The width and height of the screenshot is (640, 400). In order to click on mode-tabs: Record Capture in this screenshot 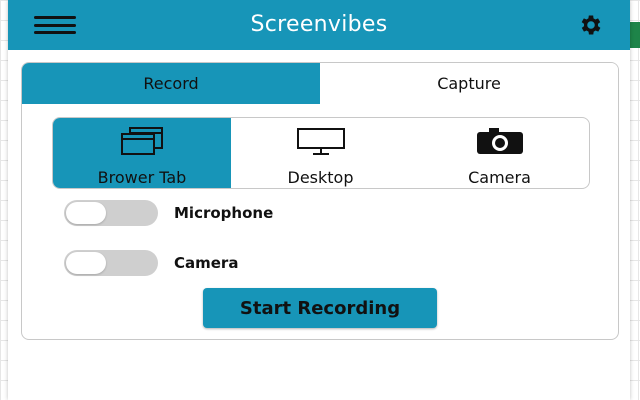, I will do `click(320, 83)`.